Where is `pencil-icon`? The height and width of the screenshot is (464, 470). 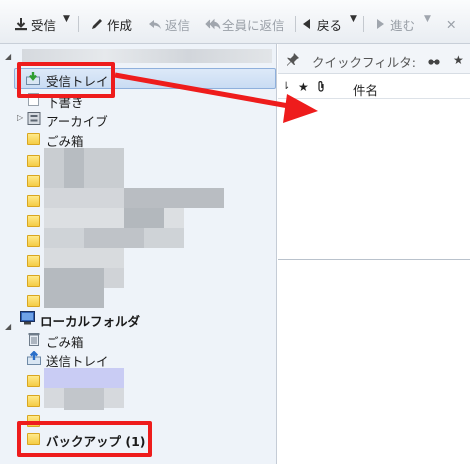 pencil-icon is located at coordinates (97, 24).